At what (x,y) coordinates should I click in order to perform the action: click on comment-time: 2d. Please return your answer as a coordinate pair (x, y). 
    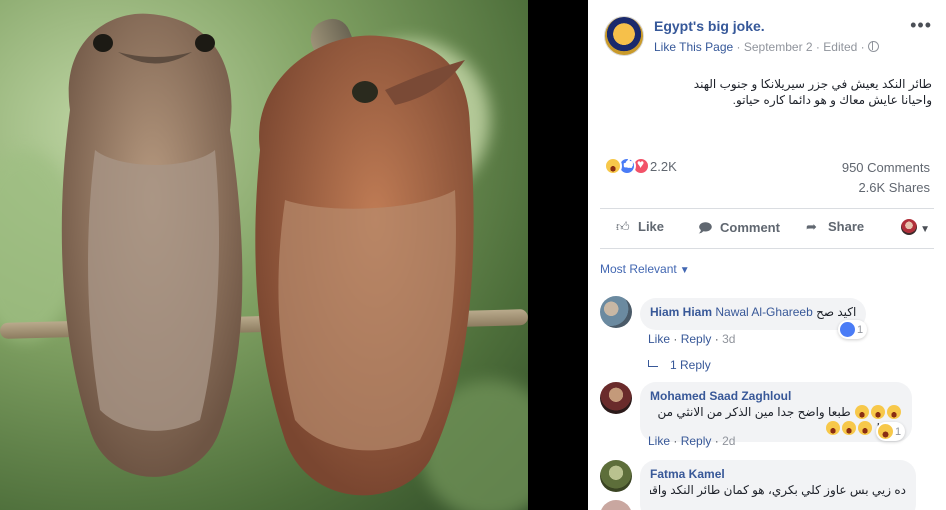
    Looking at the image, I should click on (728, 441).